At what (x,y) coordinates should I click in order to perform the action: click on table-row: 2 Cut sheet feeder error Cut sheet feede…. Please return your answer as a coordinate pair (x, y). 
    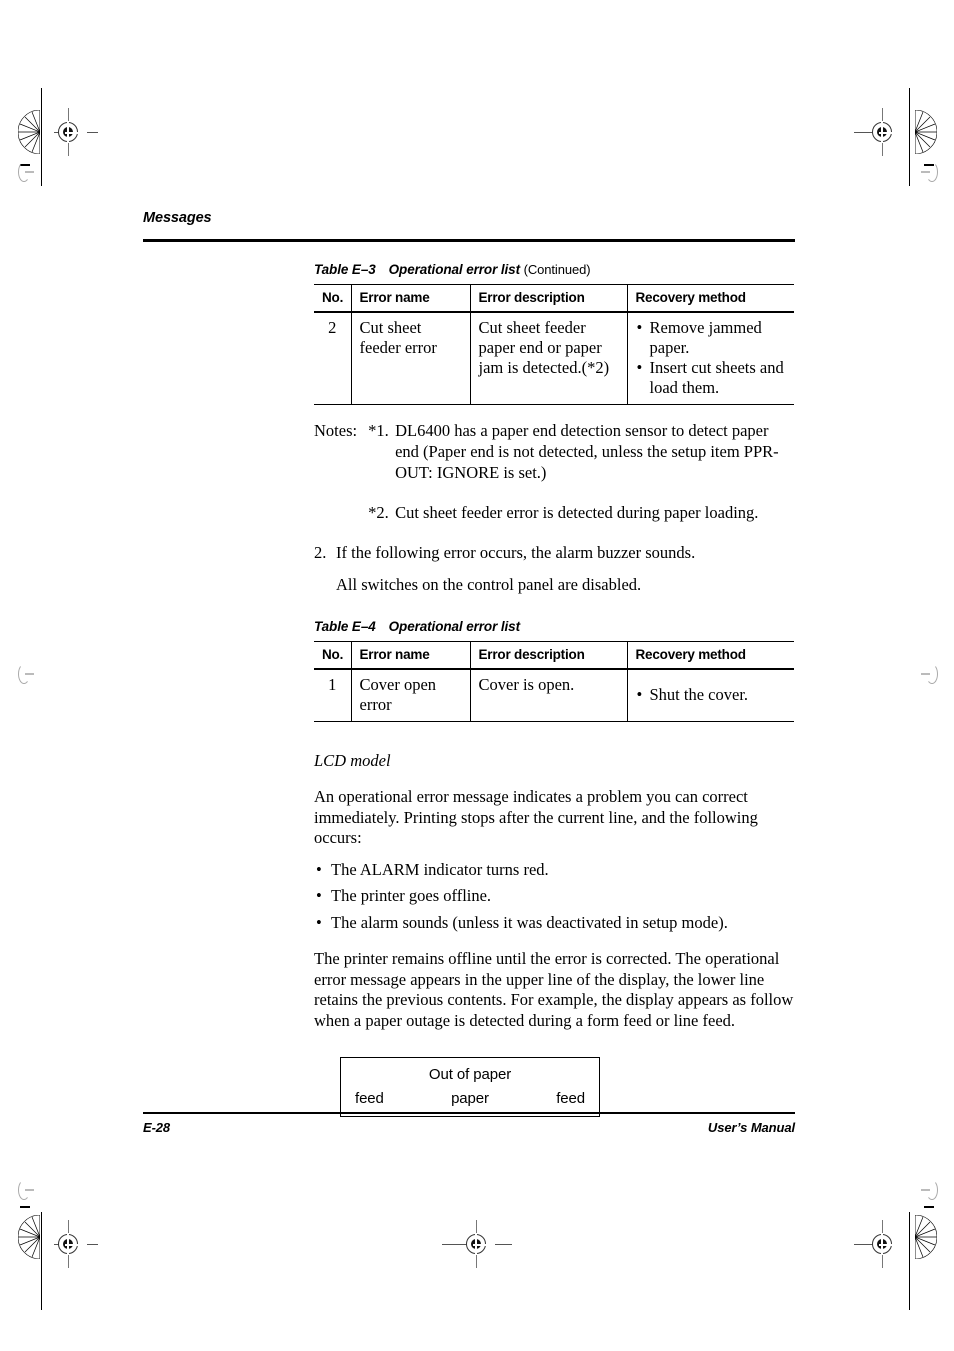
    Looking at the image, I should click on (554, 358).